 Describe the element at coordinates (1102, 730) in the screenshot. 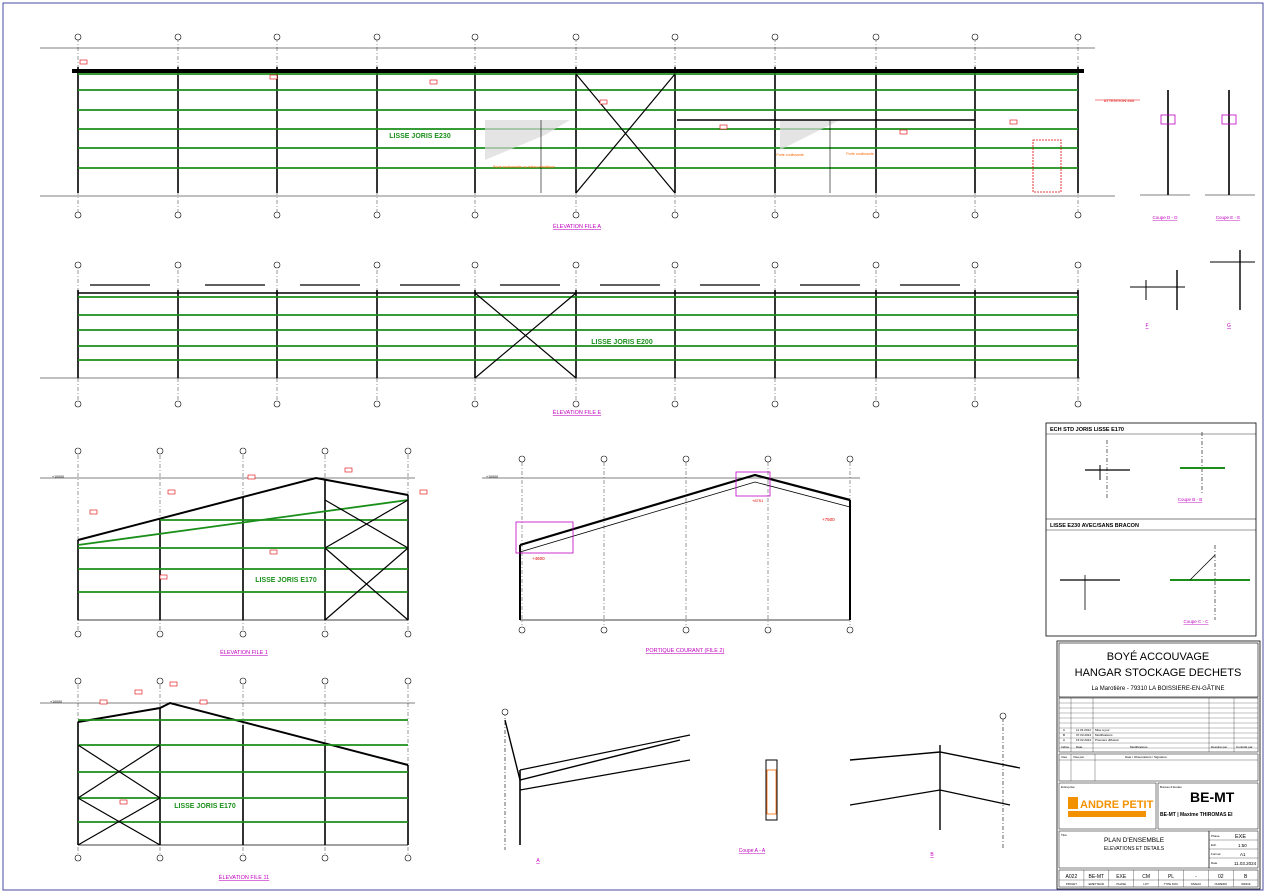

I see `tb-rev-c-modif: Mise à jour` at that location.